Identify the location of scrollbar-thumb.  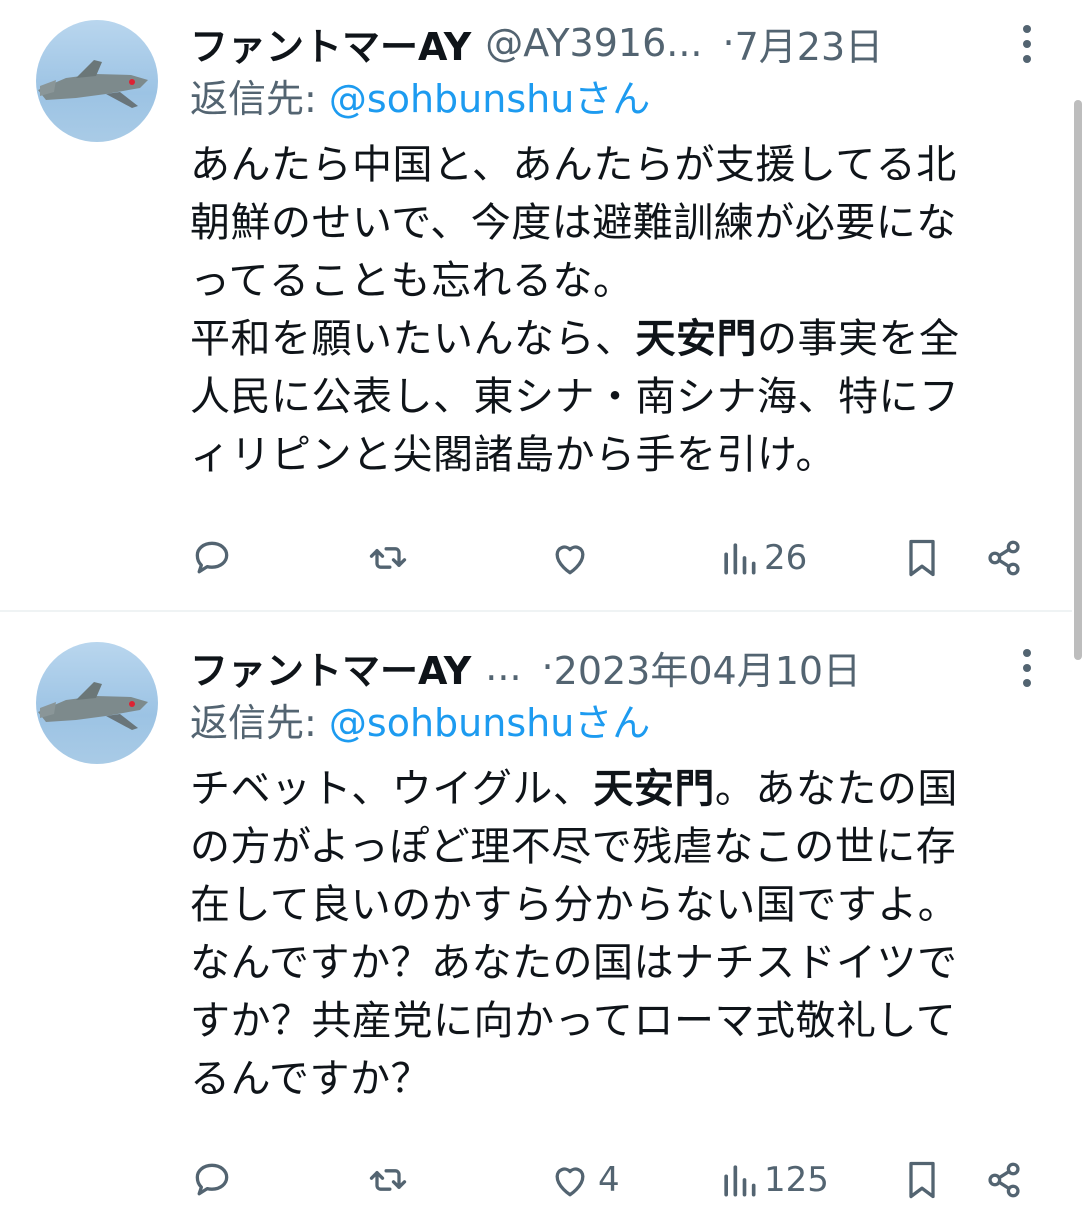
(1078, 380).